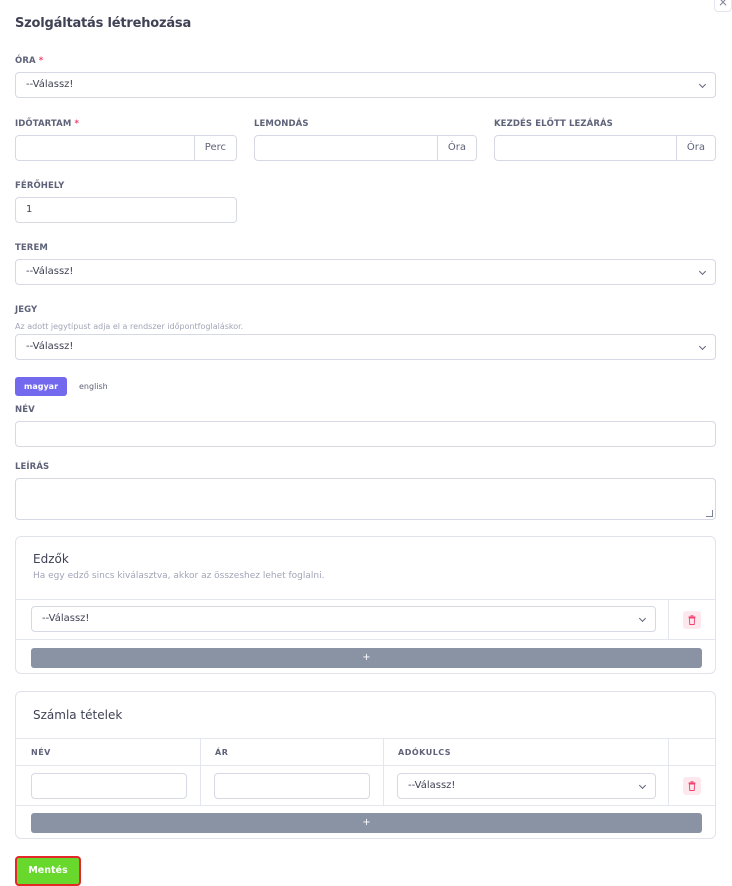 The height and width of the screenshot is (886, 732). I want to click on terem-label: TEREM, so click(31, 248).